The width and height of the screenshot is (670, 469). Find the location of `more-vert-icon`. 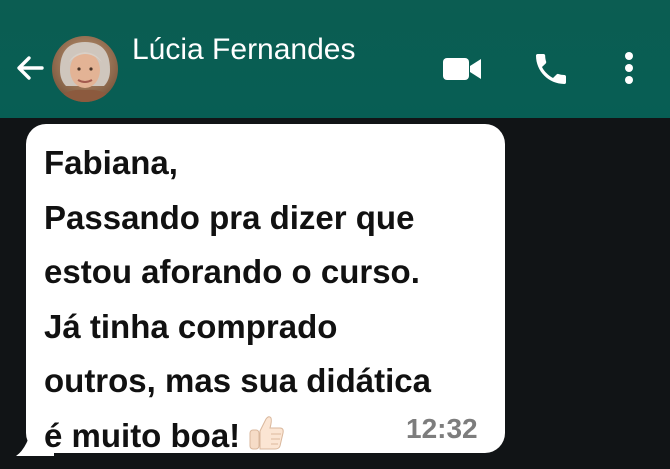

more-vert-icon is located at coordinates (629, 68).